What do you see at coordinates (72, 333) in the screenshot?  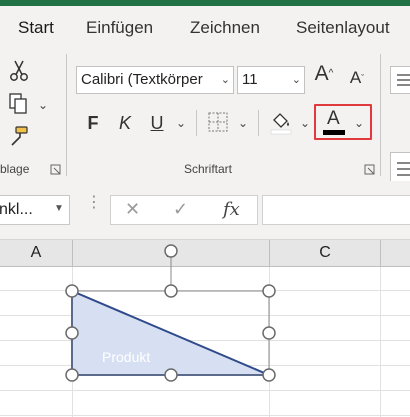 I see `resize-handle-left` at bounding box center [72, 333].